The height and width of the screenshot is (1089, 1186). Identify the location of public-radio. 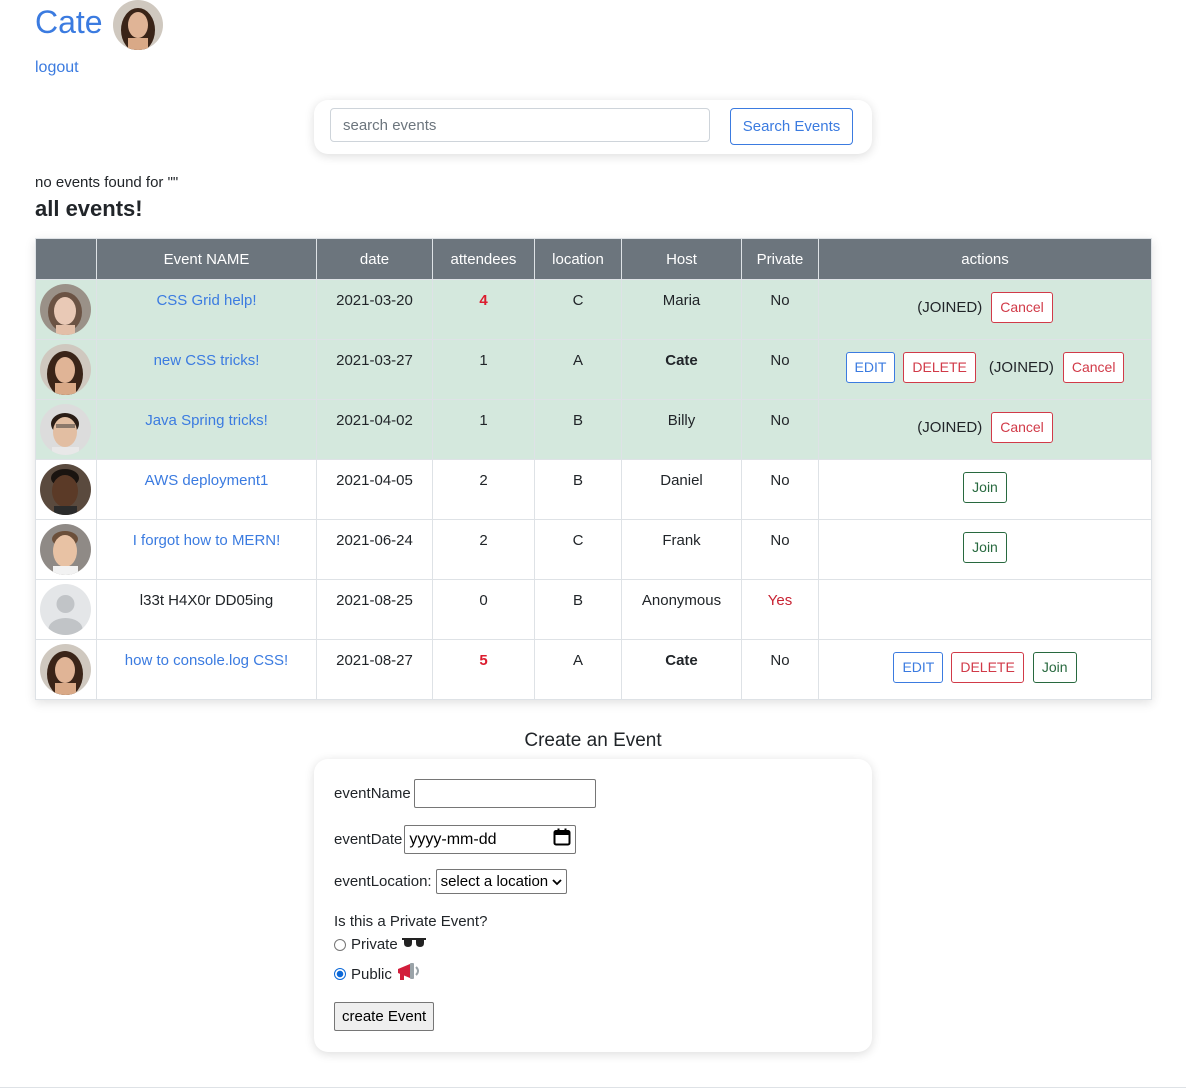
(340, 974).